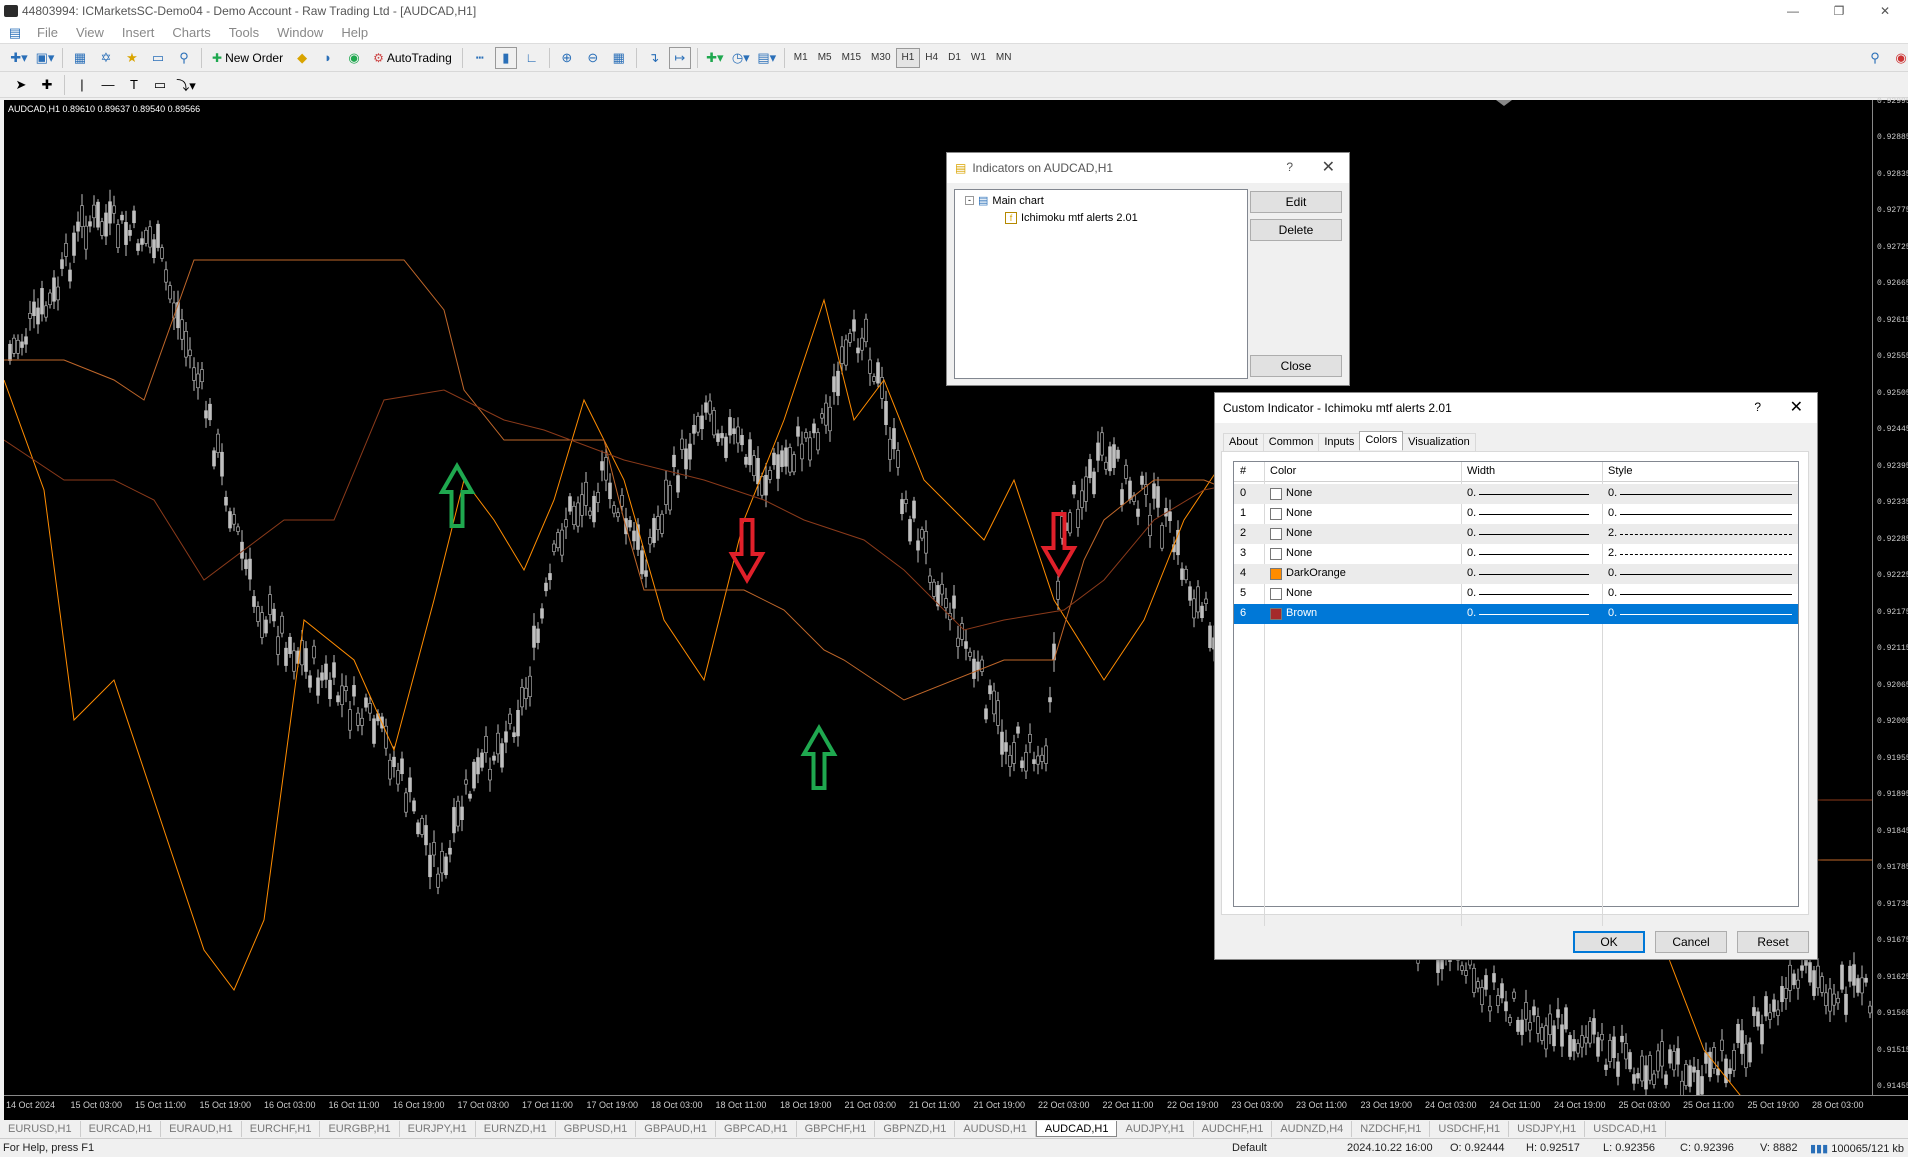 The height and width of the screenshot is (1157, 1908). Describe the element at coordinates (184, 58) in the screenshot. I see `strategy-tester-icon: ⚲` at that location.